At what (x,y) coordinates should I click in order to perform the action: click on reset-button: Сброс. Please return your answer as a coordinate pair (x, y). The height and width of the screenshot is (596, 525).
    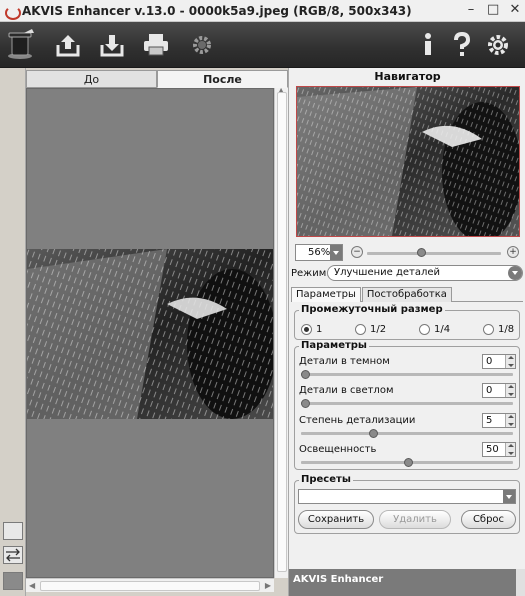
    Looking at the image, I should click on (488, 519).